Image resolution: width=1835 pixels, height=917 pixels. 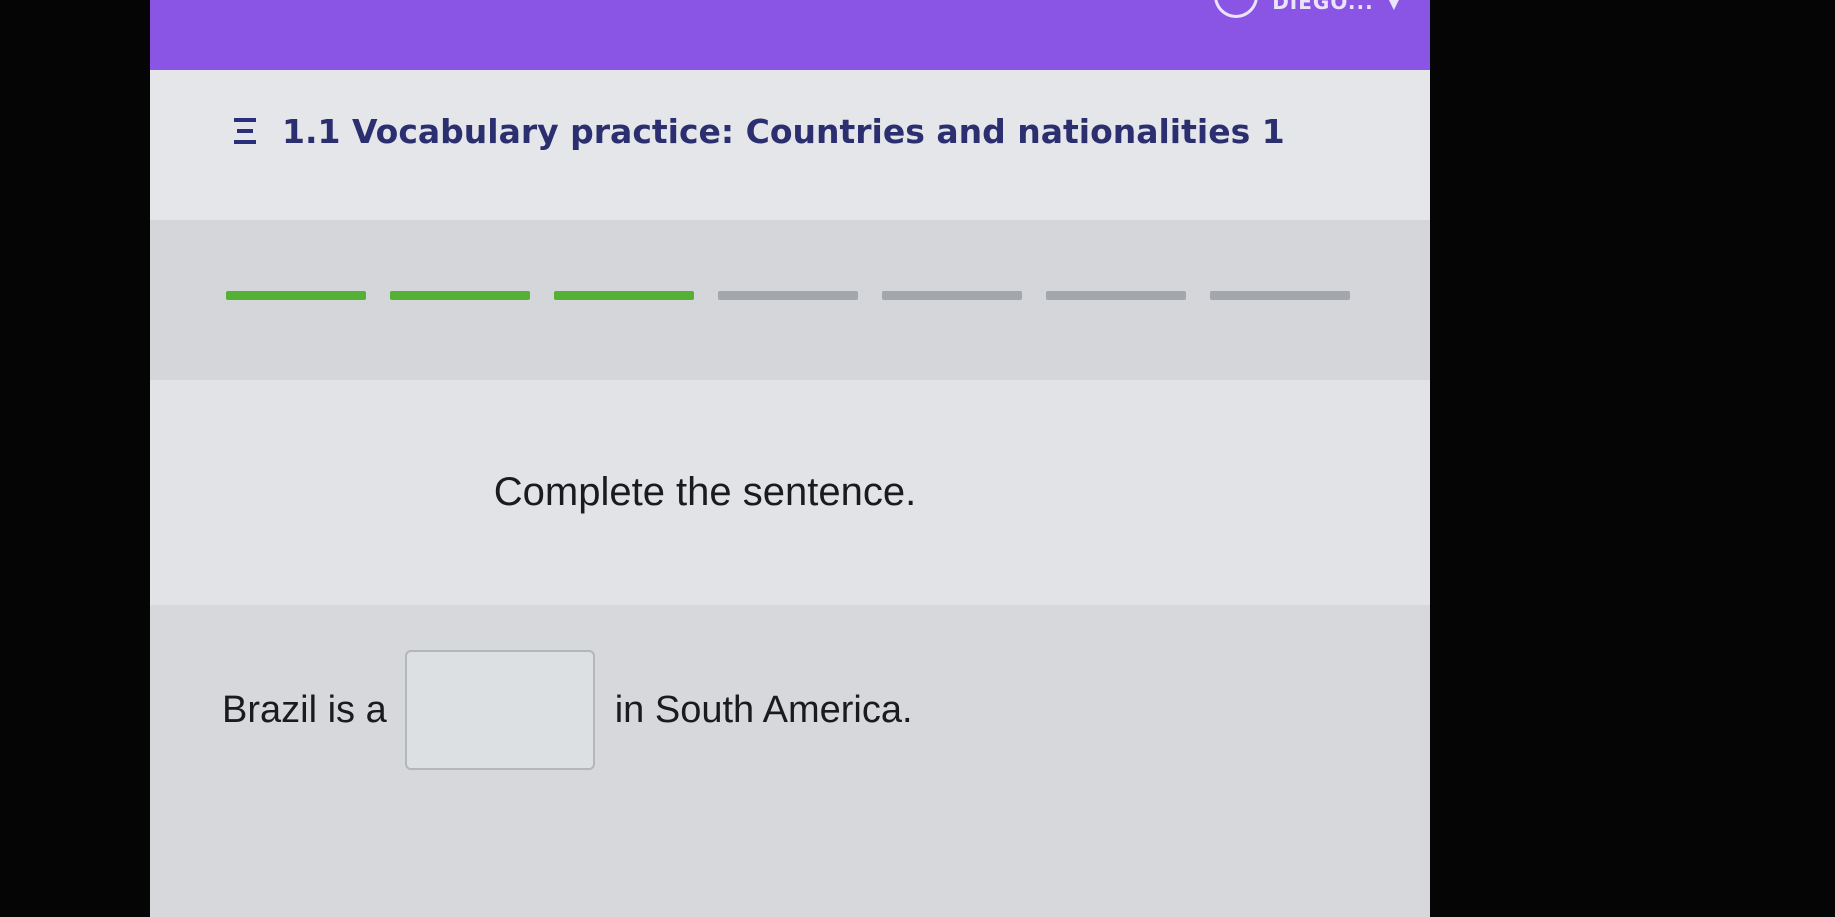 What do you see at coordinates (705, 492) in the screenshot?
I see `instruction-text: Complete the sentence.` at bounding box center [705, 492].